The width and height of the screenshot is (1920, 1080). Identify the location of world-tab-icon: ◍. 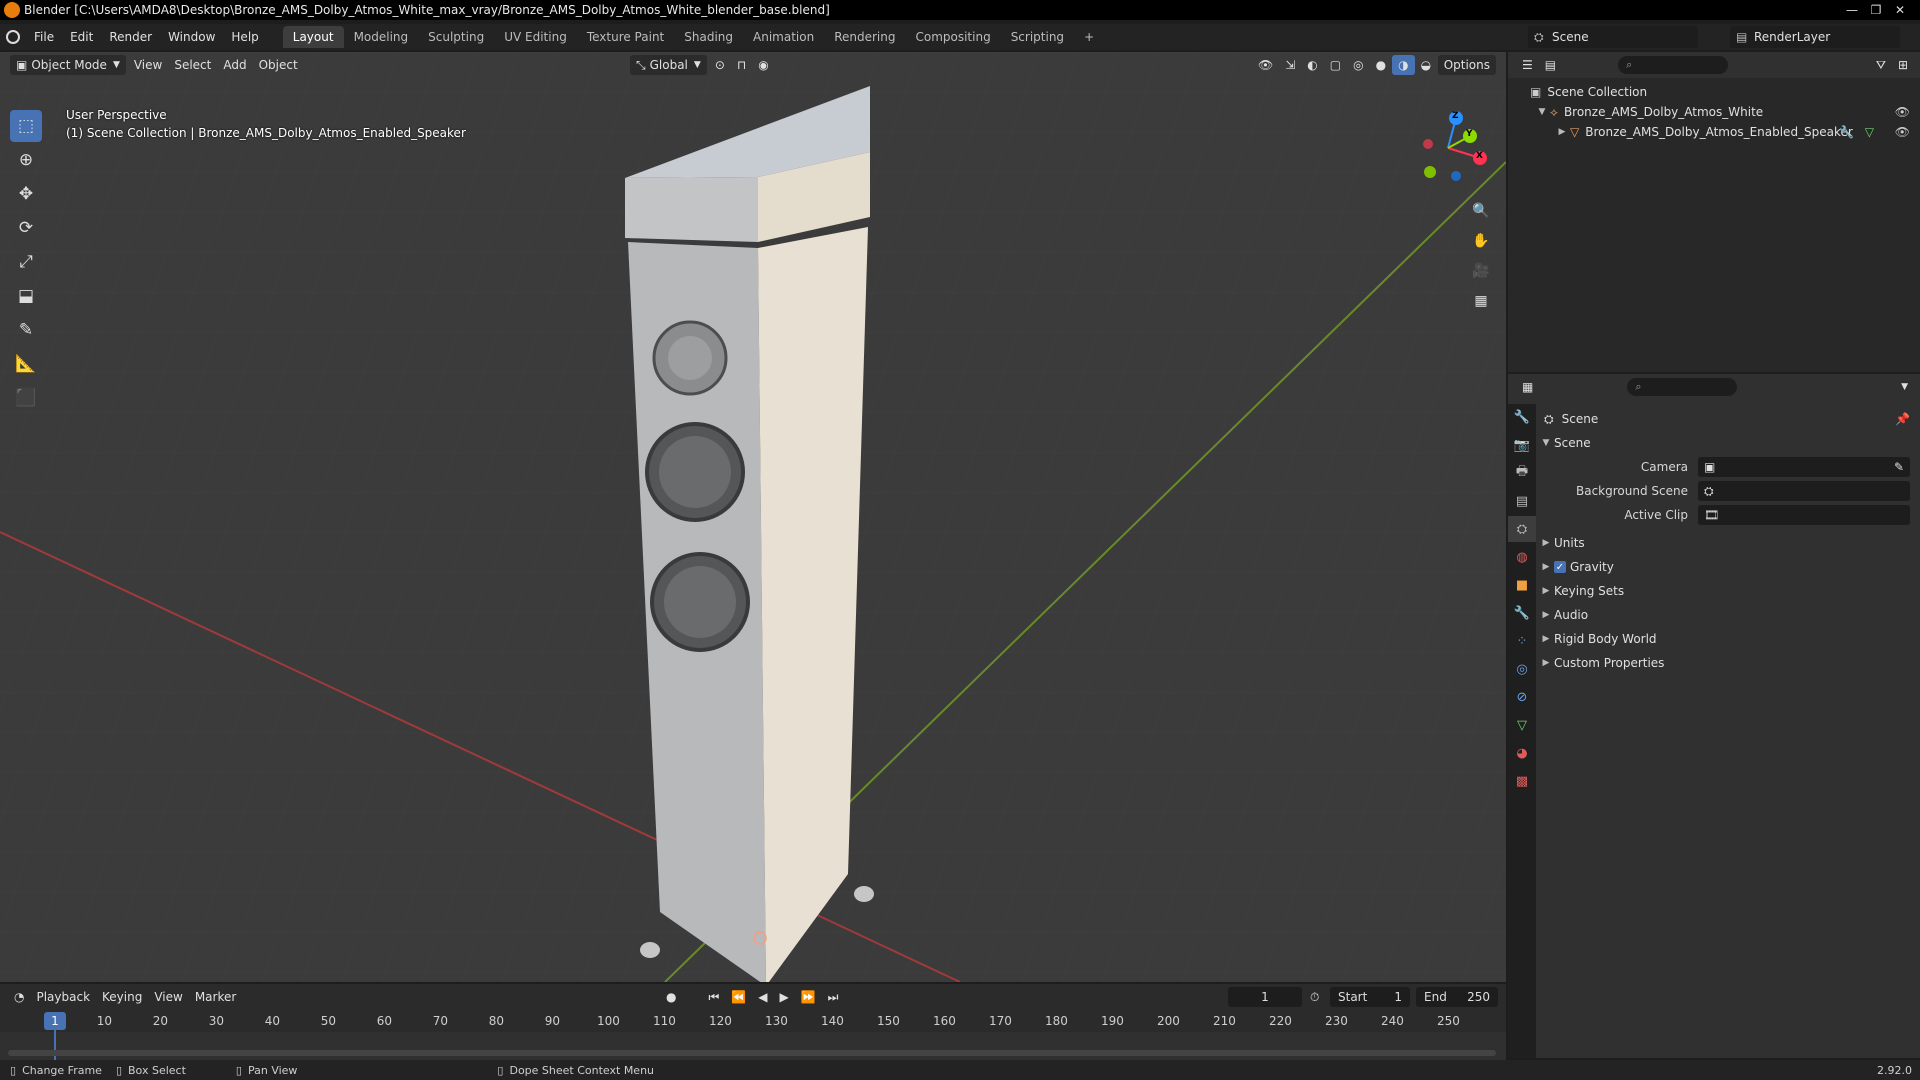
(1522, 557).